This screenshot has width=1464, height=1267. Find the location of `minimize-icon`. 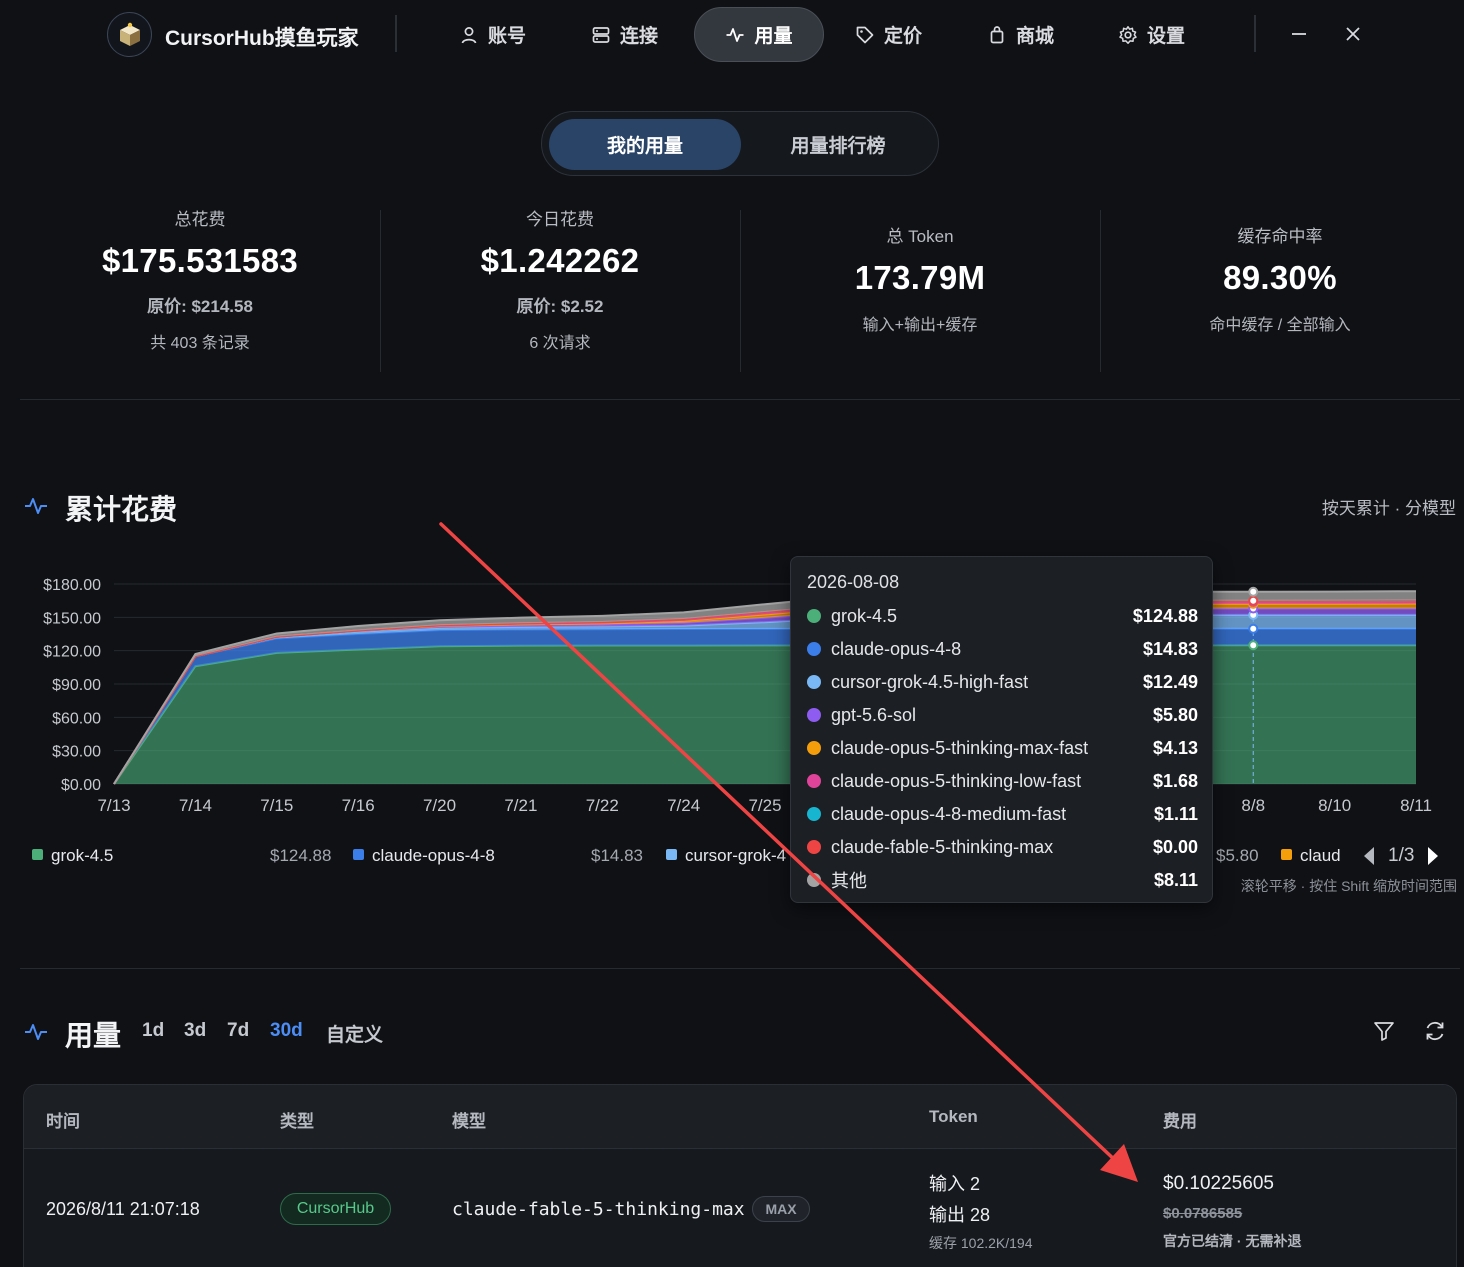

minimize-icon is located at coordinates (1299, 34).